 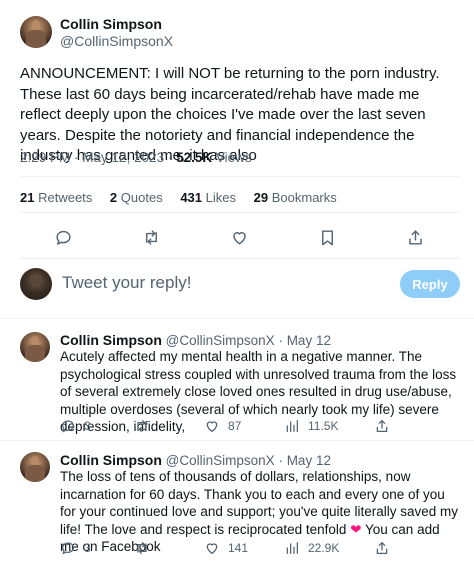 I want to click on views-count: 52.5K, so click(x=194, y=157).